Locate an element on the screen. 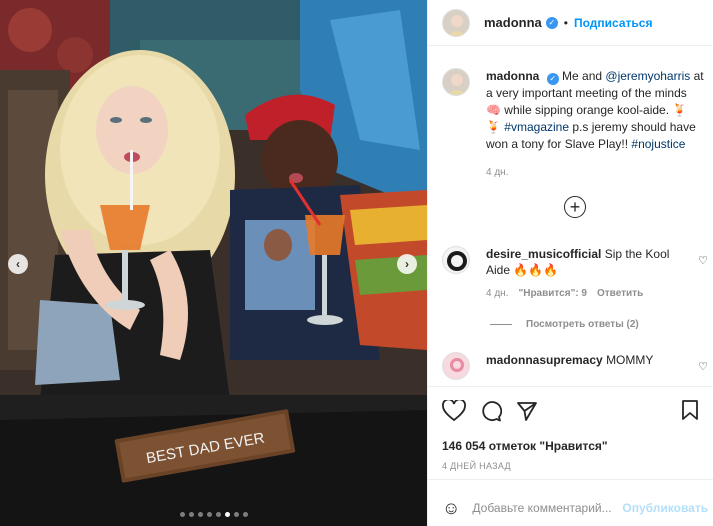  bookmark-icon is located at coordinates (690, 410).